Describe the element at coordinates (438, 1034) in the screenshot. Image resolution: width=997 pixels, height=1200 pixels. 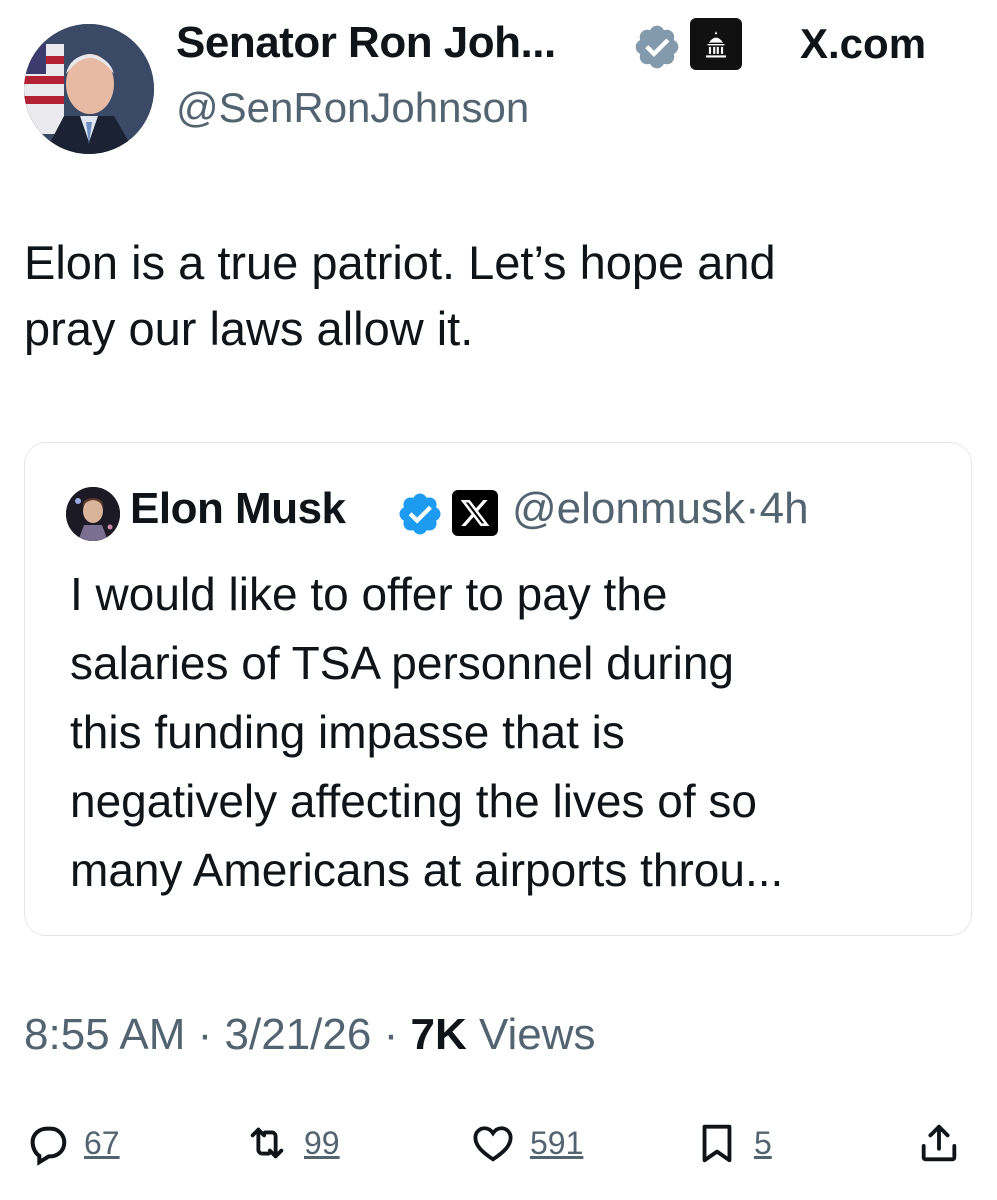
I see `views-count: 7K` at that location.